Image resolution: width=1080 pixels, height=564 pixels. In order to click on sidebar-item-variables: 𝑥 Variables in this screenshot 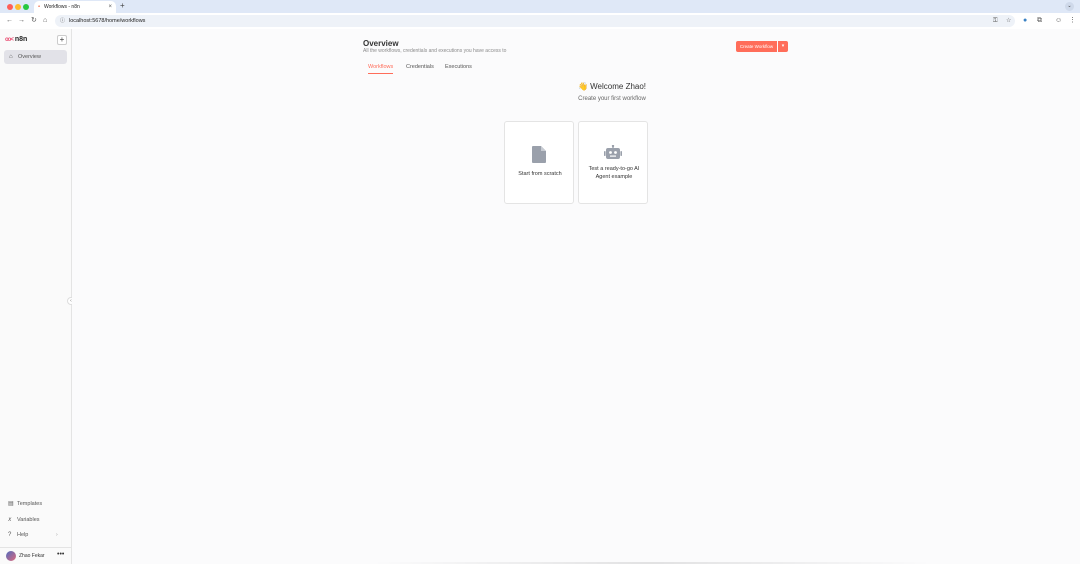, I will do `click(24, 520)`.